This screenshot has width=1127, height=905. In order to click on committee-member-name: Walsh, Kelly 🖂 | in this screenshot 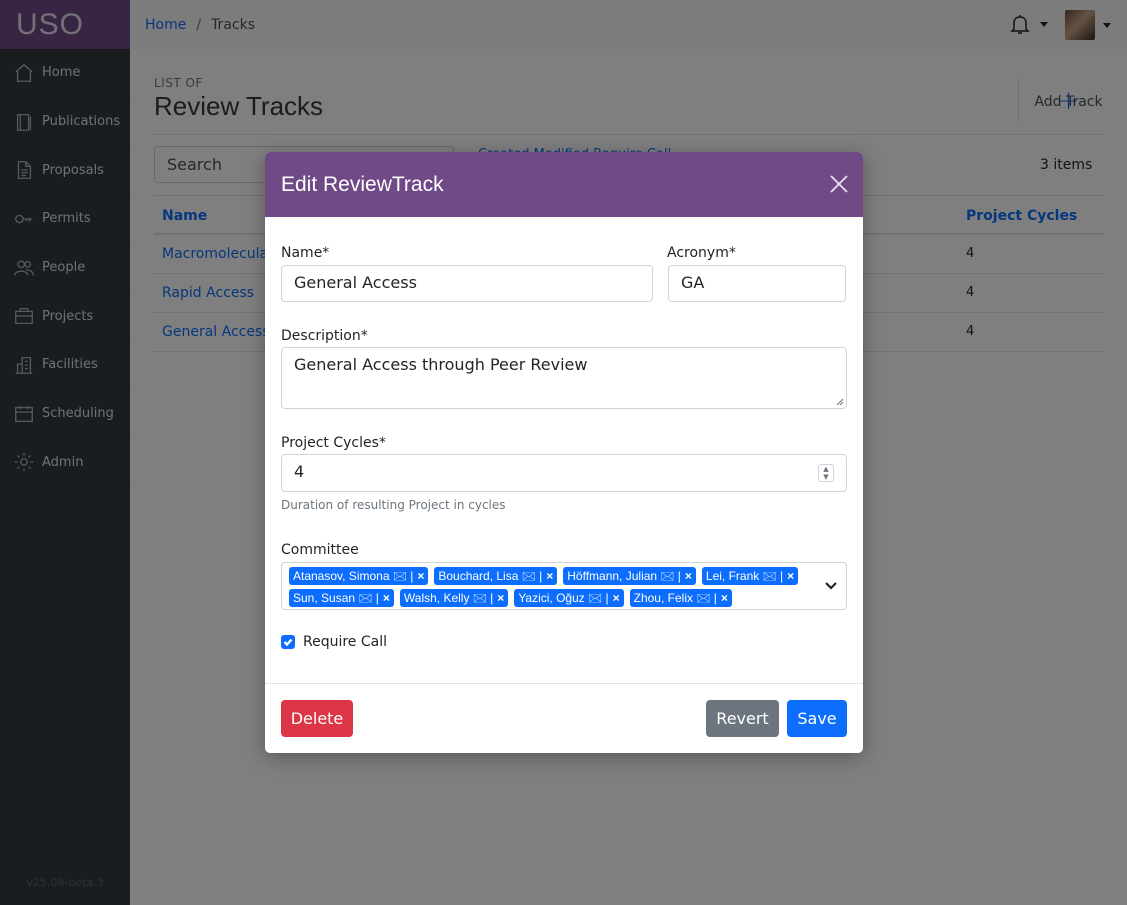, I will do `click(448, 598)`.